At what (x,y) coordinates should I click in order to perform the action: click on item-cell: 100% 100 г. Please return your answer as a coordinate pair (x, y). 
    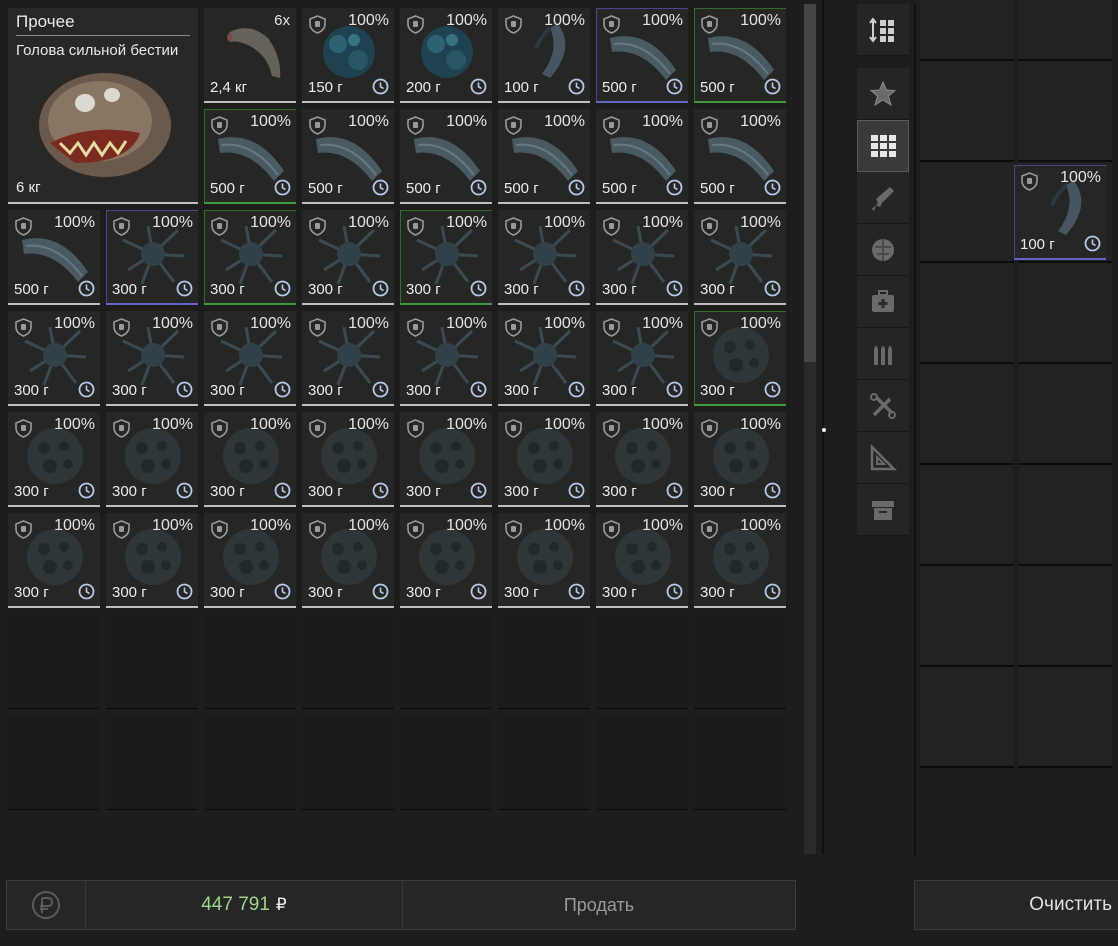
    Looking at the image, I should click on (544, 55).